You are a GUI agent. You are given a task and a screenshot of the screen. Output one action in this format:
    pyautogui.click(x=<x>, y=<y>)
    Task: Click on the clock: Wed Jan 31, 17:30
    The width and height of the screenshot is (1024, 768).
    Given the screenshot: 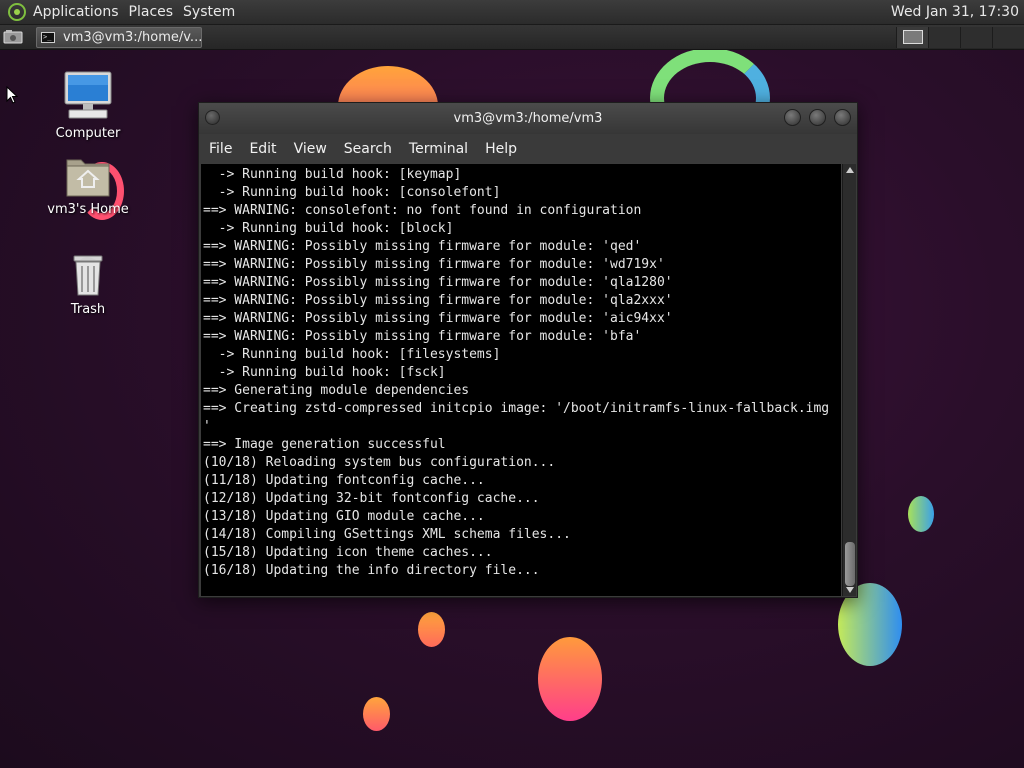 What is the action you would take?
    pyautogui.click(x=957, y=12)
    